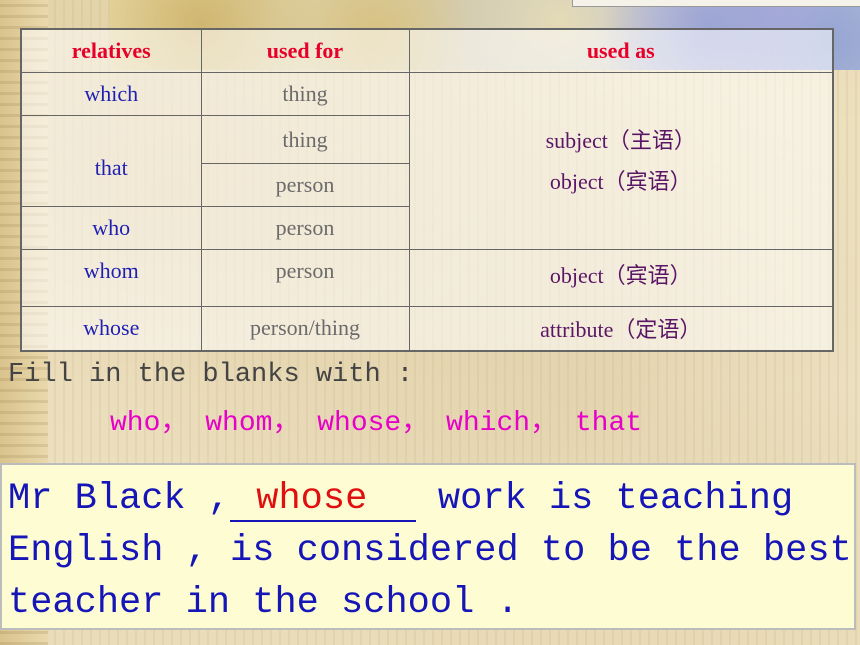  Describe the element at coordinates (620, 140) in the screenshot. I see `used-as-subject: subject（主语）` at that location.